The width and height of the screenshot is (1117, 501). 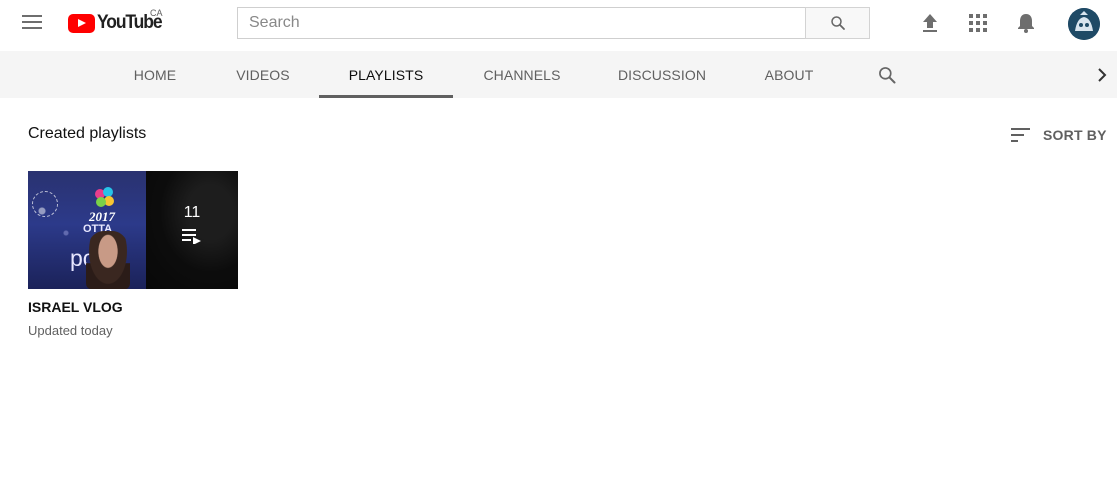 What do you see at coordinates (191, 236) in the screenshot?
I see `playlist-queue-icon` at bounding box center [191, 236].